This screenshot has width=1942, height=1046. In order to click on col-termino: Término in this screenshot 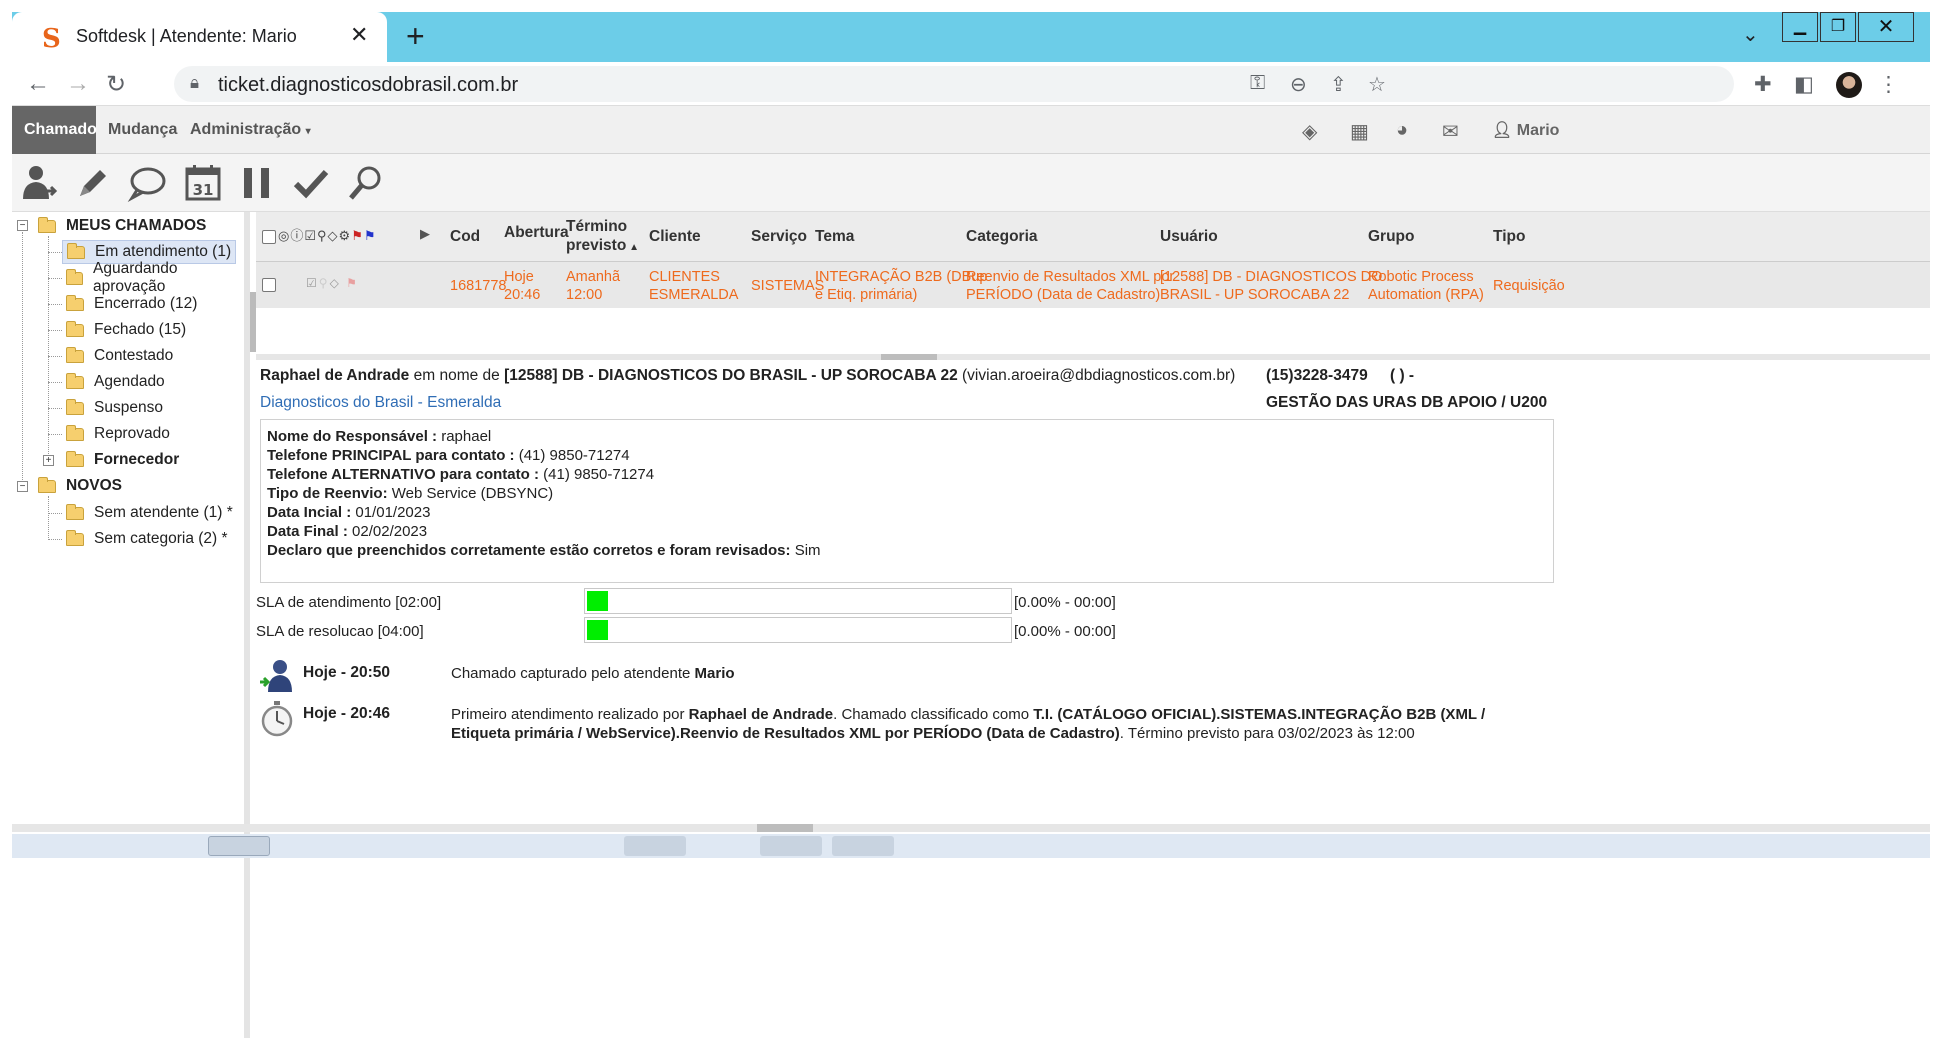, I will do `click(596, 227)`.